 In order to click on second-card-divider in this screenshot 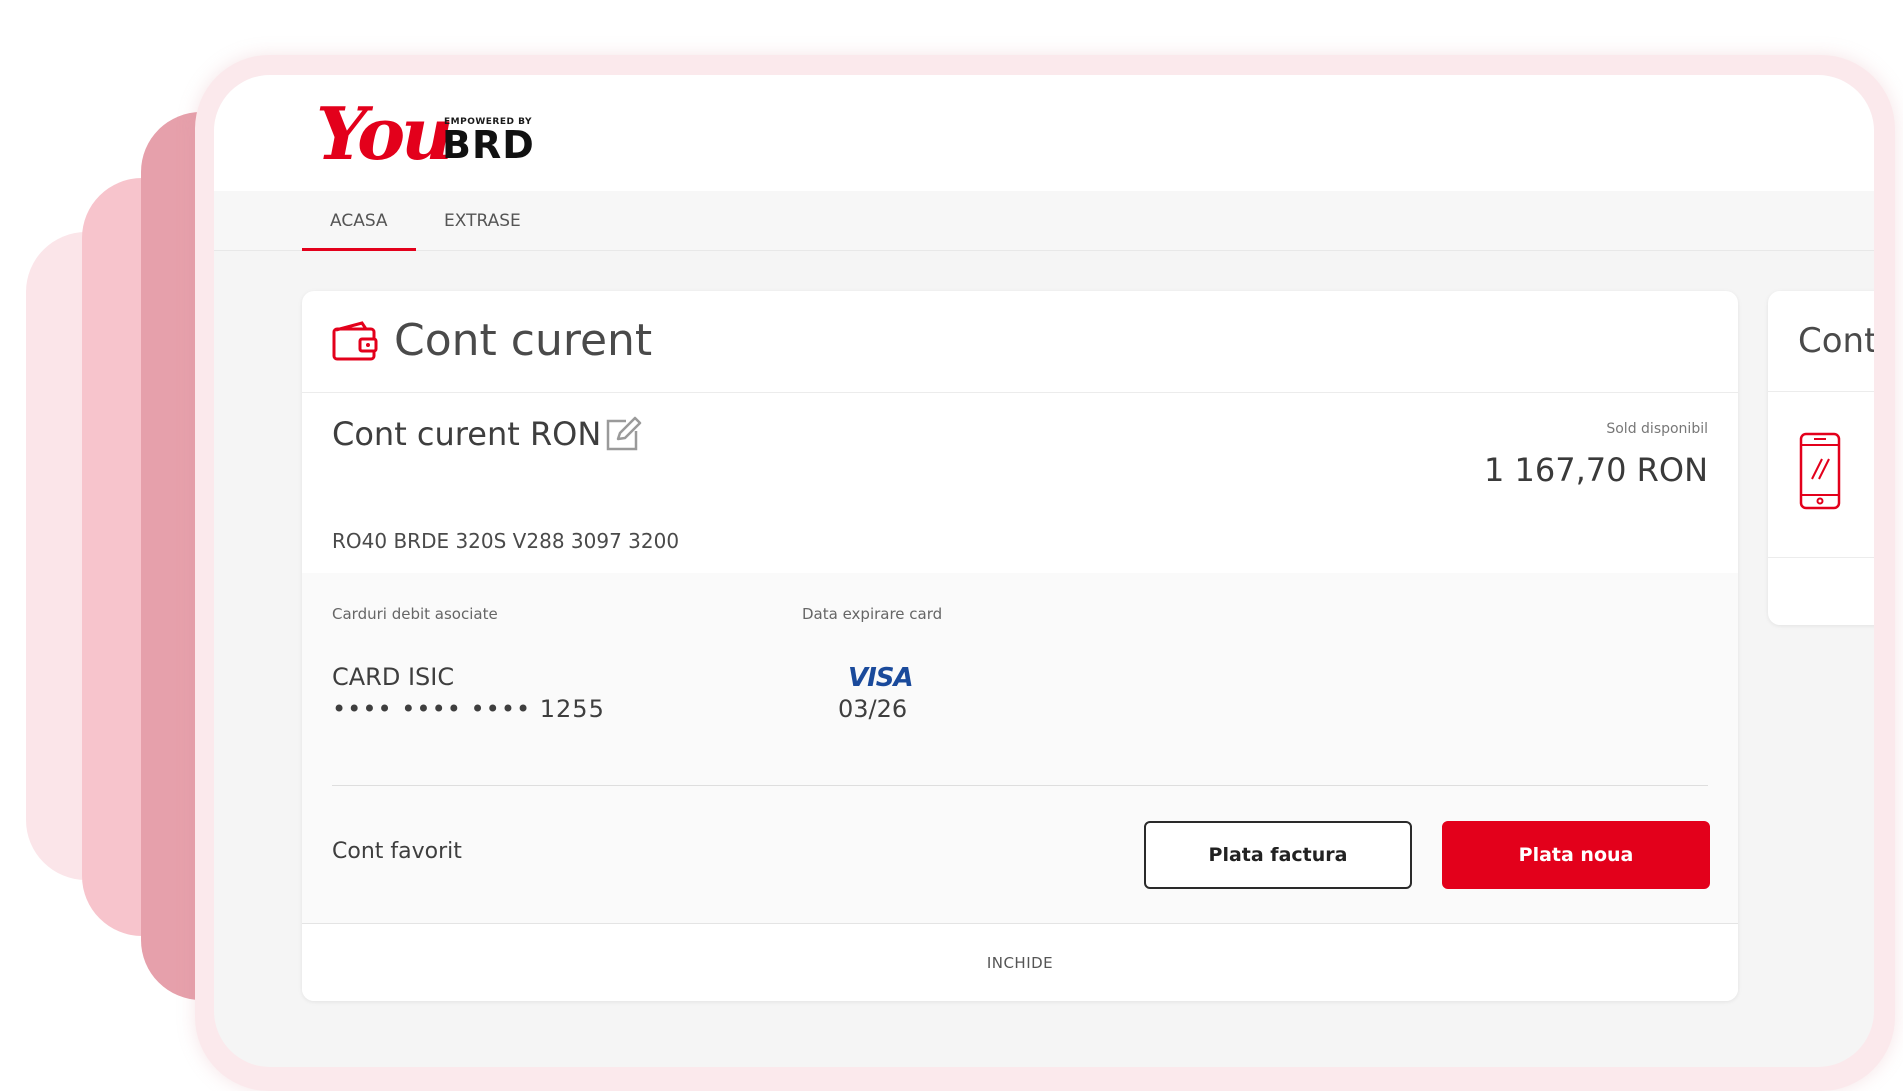, I will do `click(1821, 391)`.